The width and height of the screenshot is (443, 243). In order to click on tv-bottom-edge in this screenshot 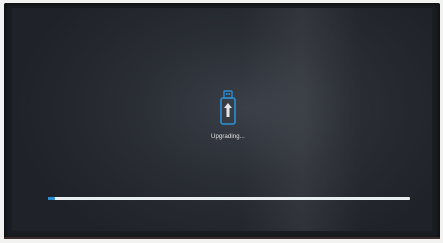, I will do `click(222, 238)`.